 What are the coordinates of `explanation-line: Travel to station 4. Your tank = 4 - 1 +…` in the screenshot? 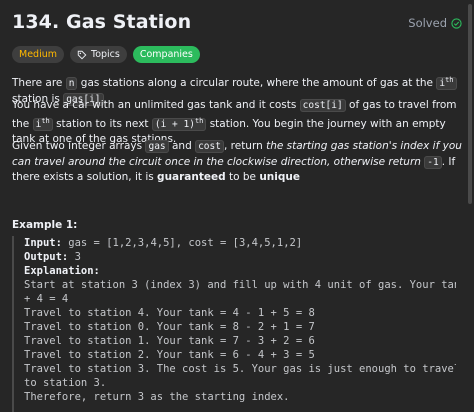 It's located at (169, 313).